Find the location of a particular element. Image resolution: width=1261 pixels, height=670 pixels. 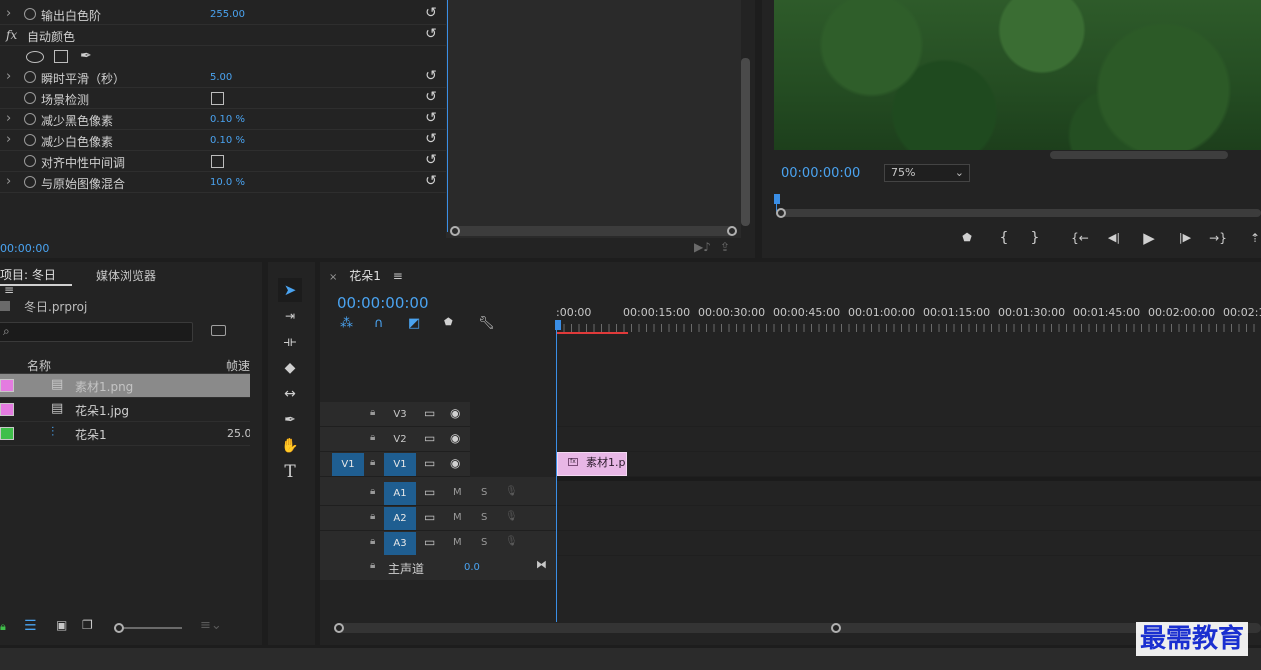

timeline-playhead-head is located at coordinates (558, 325).